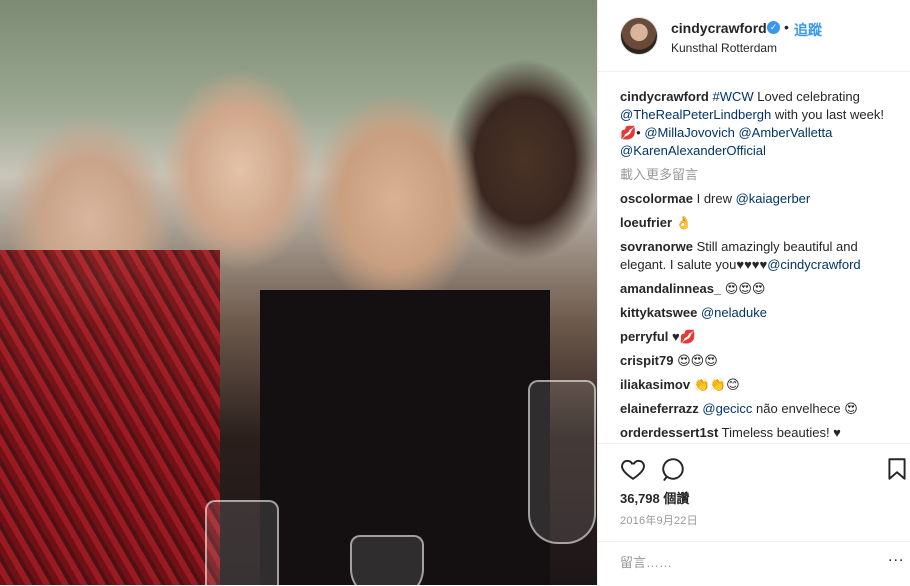 This screenshot has height=586, width=910. I want to click on comment-mention: @gecicc, so click(727, 408).